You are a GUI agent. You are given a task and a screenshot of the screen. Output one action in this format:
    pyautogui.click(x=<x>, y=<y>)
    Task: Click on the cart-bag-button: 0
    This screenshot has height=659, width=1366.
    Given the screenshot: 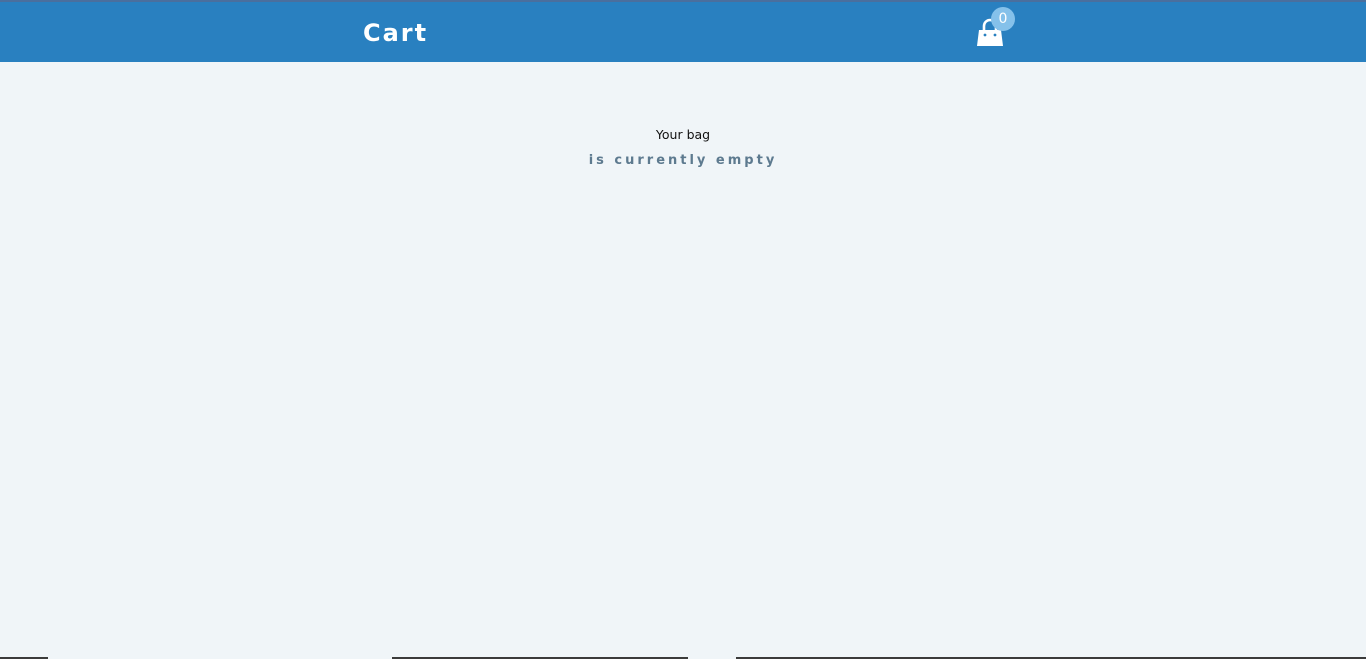 What is the action you would take?
    pyautogui.click(x=994, y=28)
    